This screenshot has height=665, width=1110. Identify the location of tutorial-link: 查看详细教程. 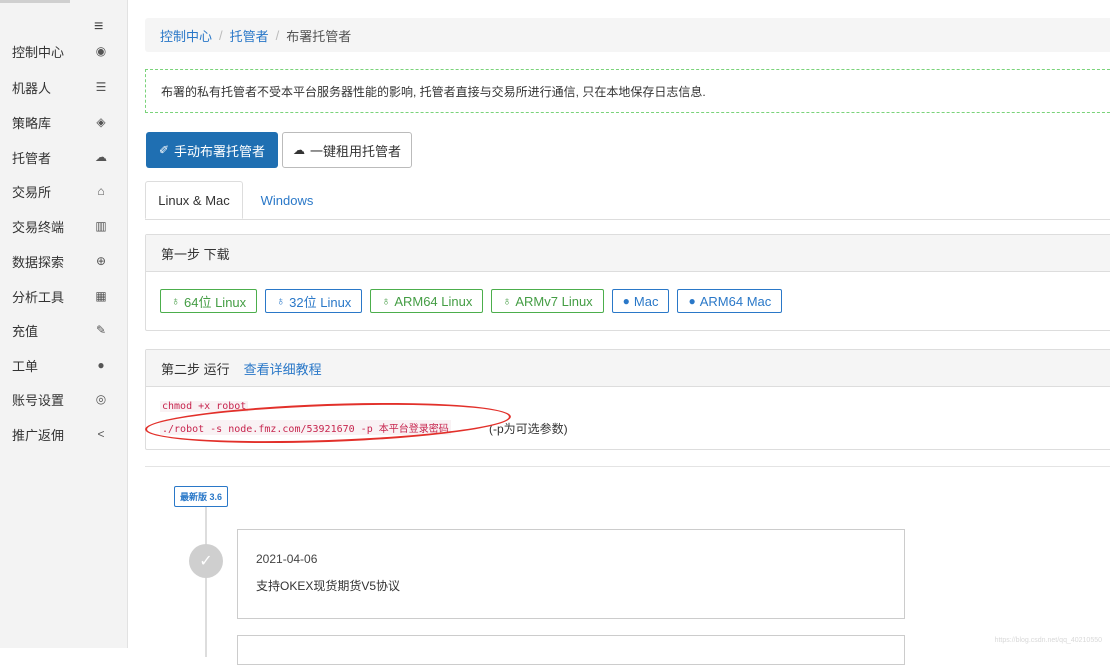
(283, 368).